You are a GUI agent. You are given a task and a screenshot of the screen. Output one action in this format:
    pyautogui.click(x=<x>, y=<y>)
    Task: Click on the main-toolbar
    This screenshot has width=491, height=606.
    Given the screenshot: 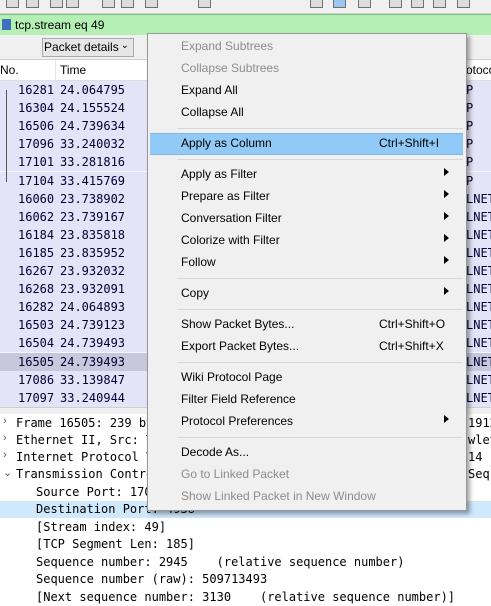 What is the action you would take?
    pyautogui.click(x=245, y=7)
    